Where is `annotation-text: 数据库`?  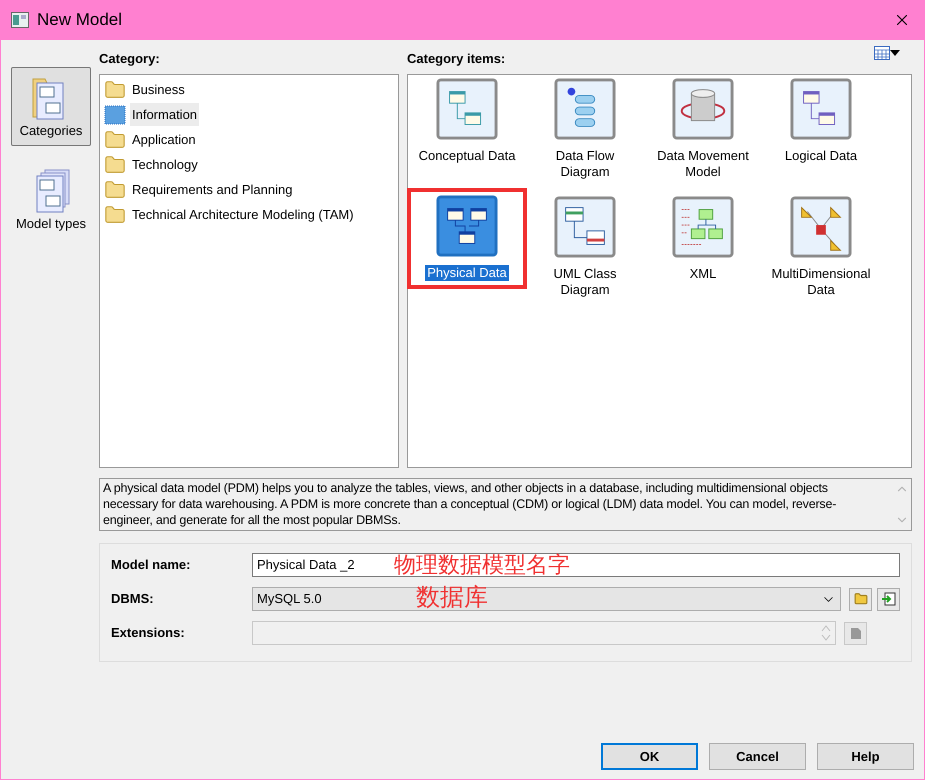 annotation-text: 数据库 is located at coordinates (452, 598).